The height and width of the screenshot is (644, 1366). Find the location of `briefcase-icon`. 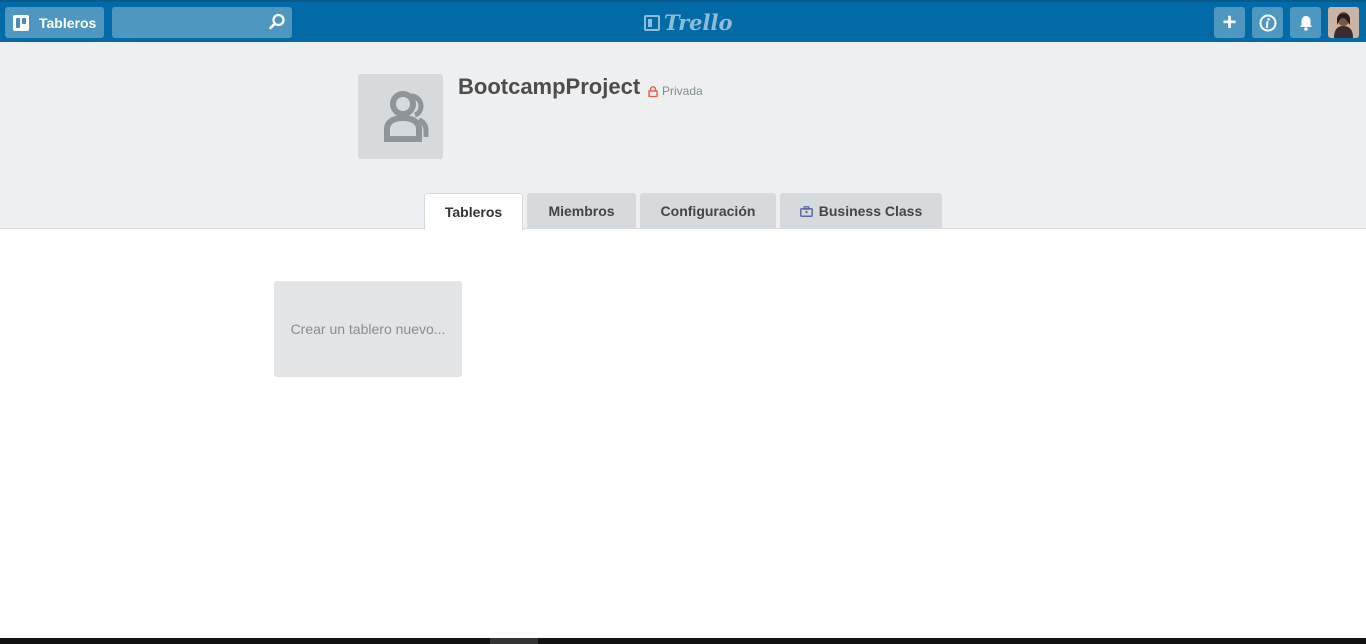

briefcase-icon is located at coordinates (806, 211).